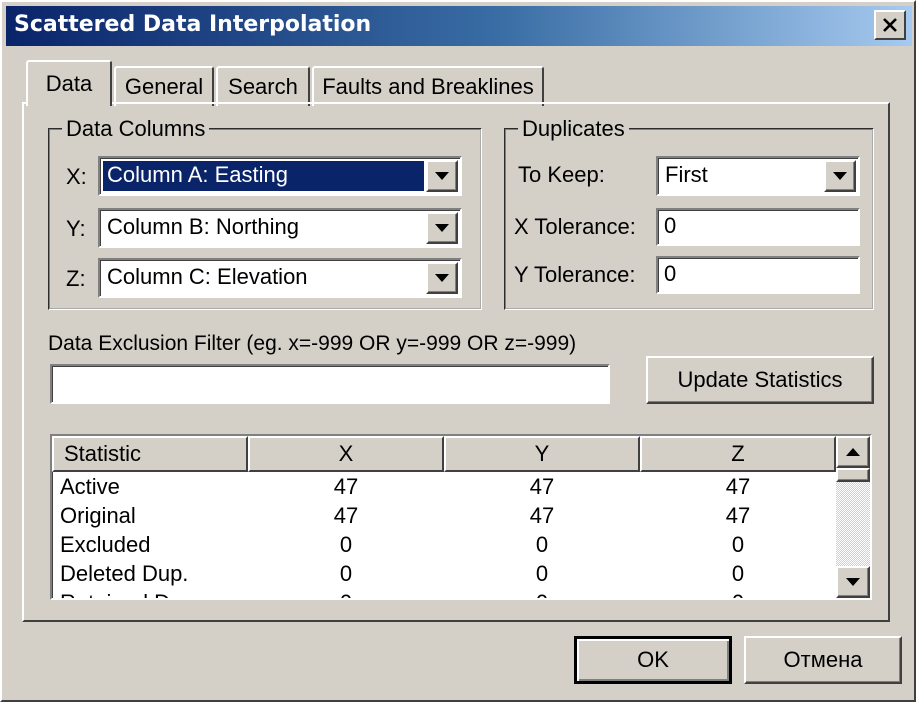 This screenshot has height=702, width=916. What do you see at coordinates (150, 454) in the screenshot?
I see `column-header-statistic: Statistic` at bounding box center [150, 454].